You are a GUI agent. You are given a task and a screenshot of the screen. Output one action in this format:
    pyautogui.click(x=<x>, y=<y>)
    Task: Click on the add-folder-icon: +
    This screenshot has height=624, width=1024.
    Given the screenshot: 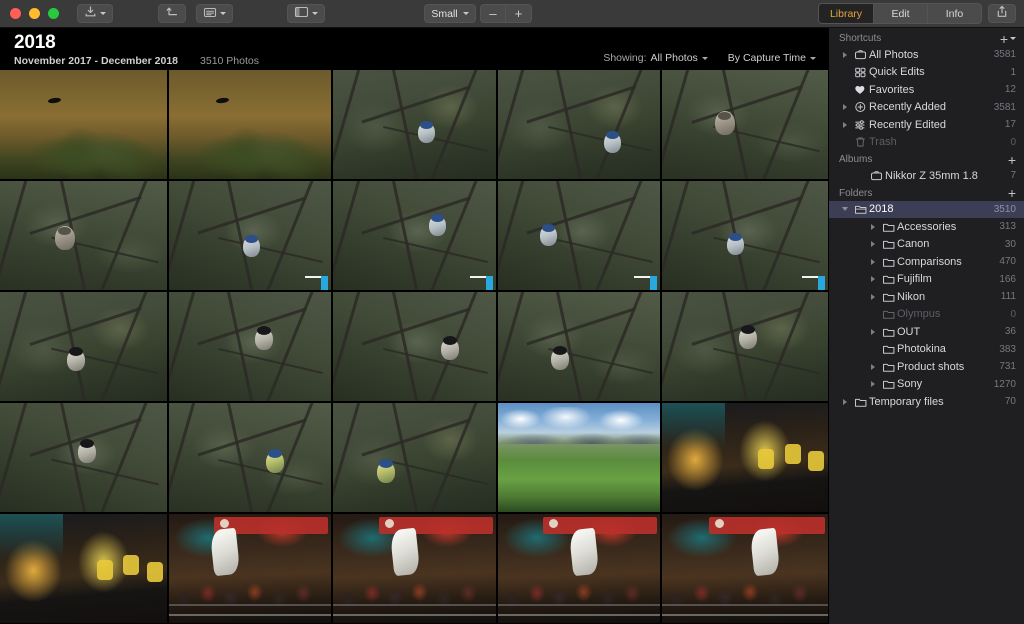 What is the action you would take?
    pyautogui.click(x=1012, y=193)
    